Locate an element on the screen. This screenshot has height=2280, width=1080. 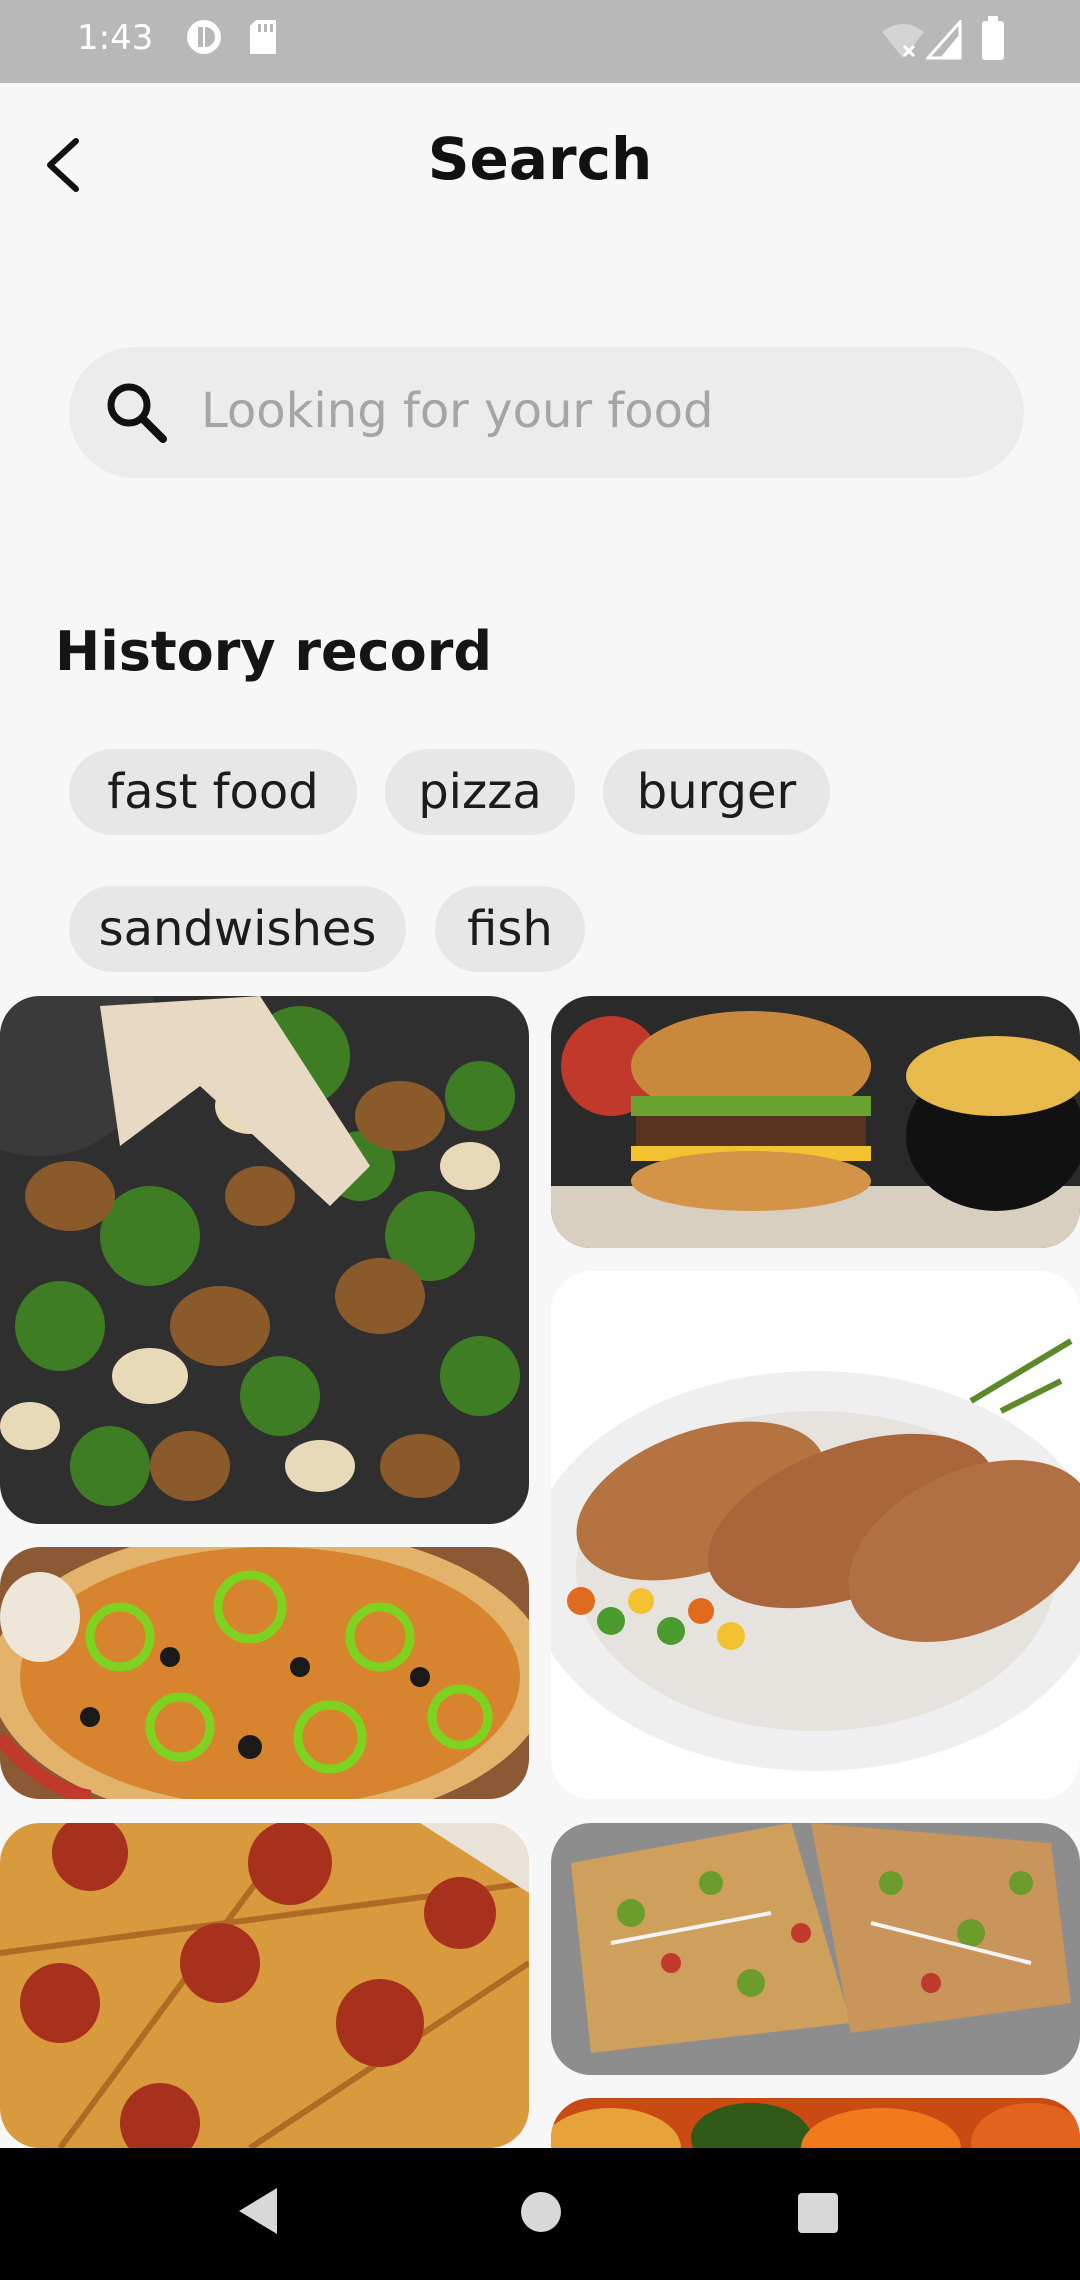
history-chip-fish: fish is located at coordinates (510, 929).